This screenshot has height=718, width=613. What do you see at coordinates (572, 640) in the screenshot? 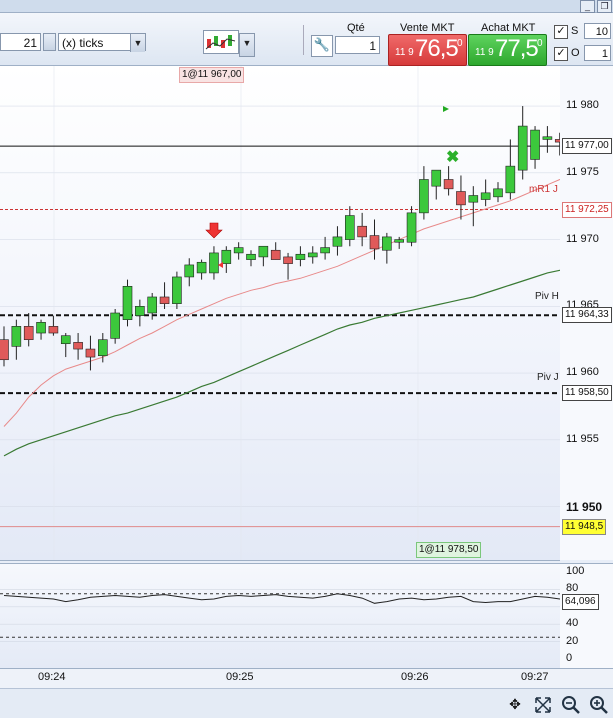
I see `osc-tick-label: 20` at bounding box center [572, 640].